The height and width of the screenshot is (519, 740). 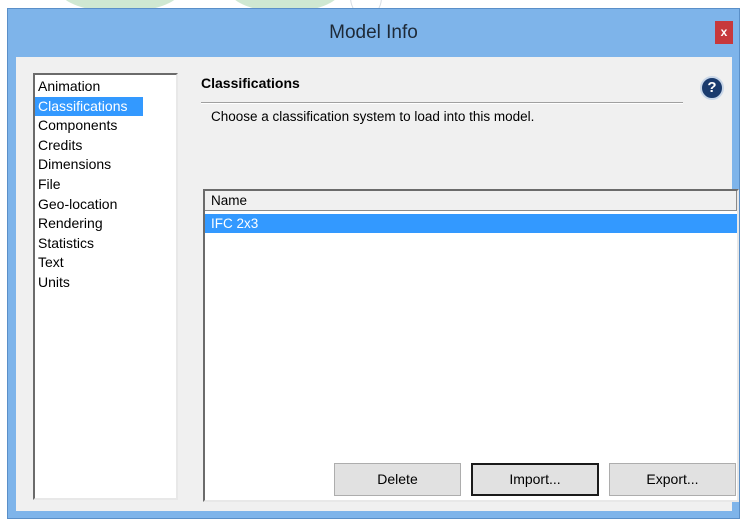 I want to click on category-item-geo-location: Geo-location, so click(x=105, y=205).